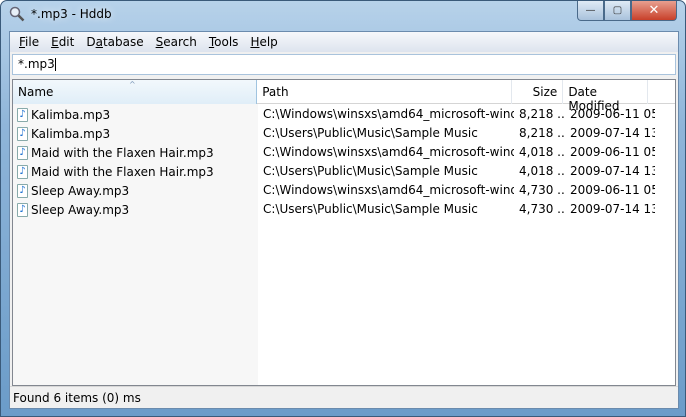 The height and width of the screenshot is (417, 686). What do you see at coordinates (606, 96) in the screenshot?
I see `column-header-date: Date Modified` at bounding box center [606, 96].